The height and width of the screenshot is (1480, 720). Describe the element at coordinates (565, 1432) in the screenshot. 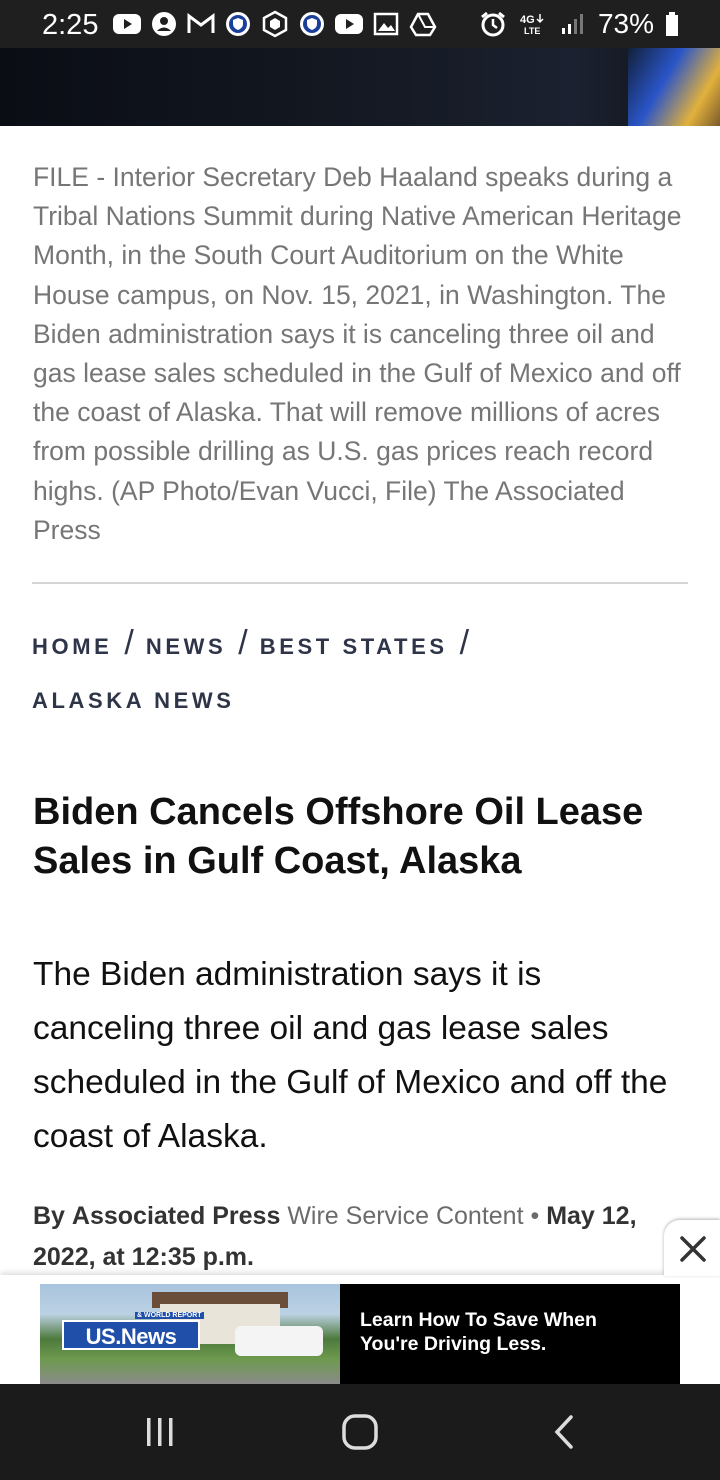

I see `back-icon` at that location.